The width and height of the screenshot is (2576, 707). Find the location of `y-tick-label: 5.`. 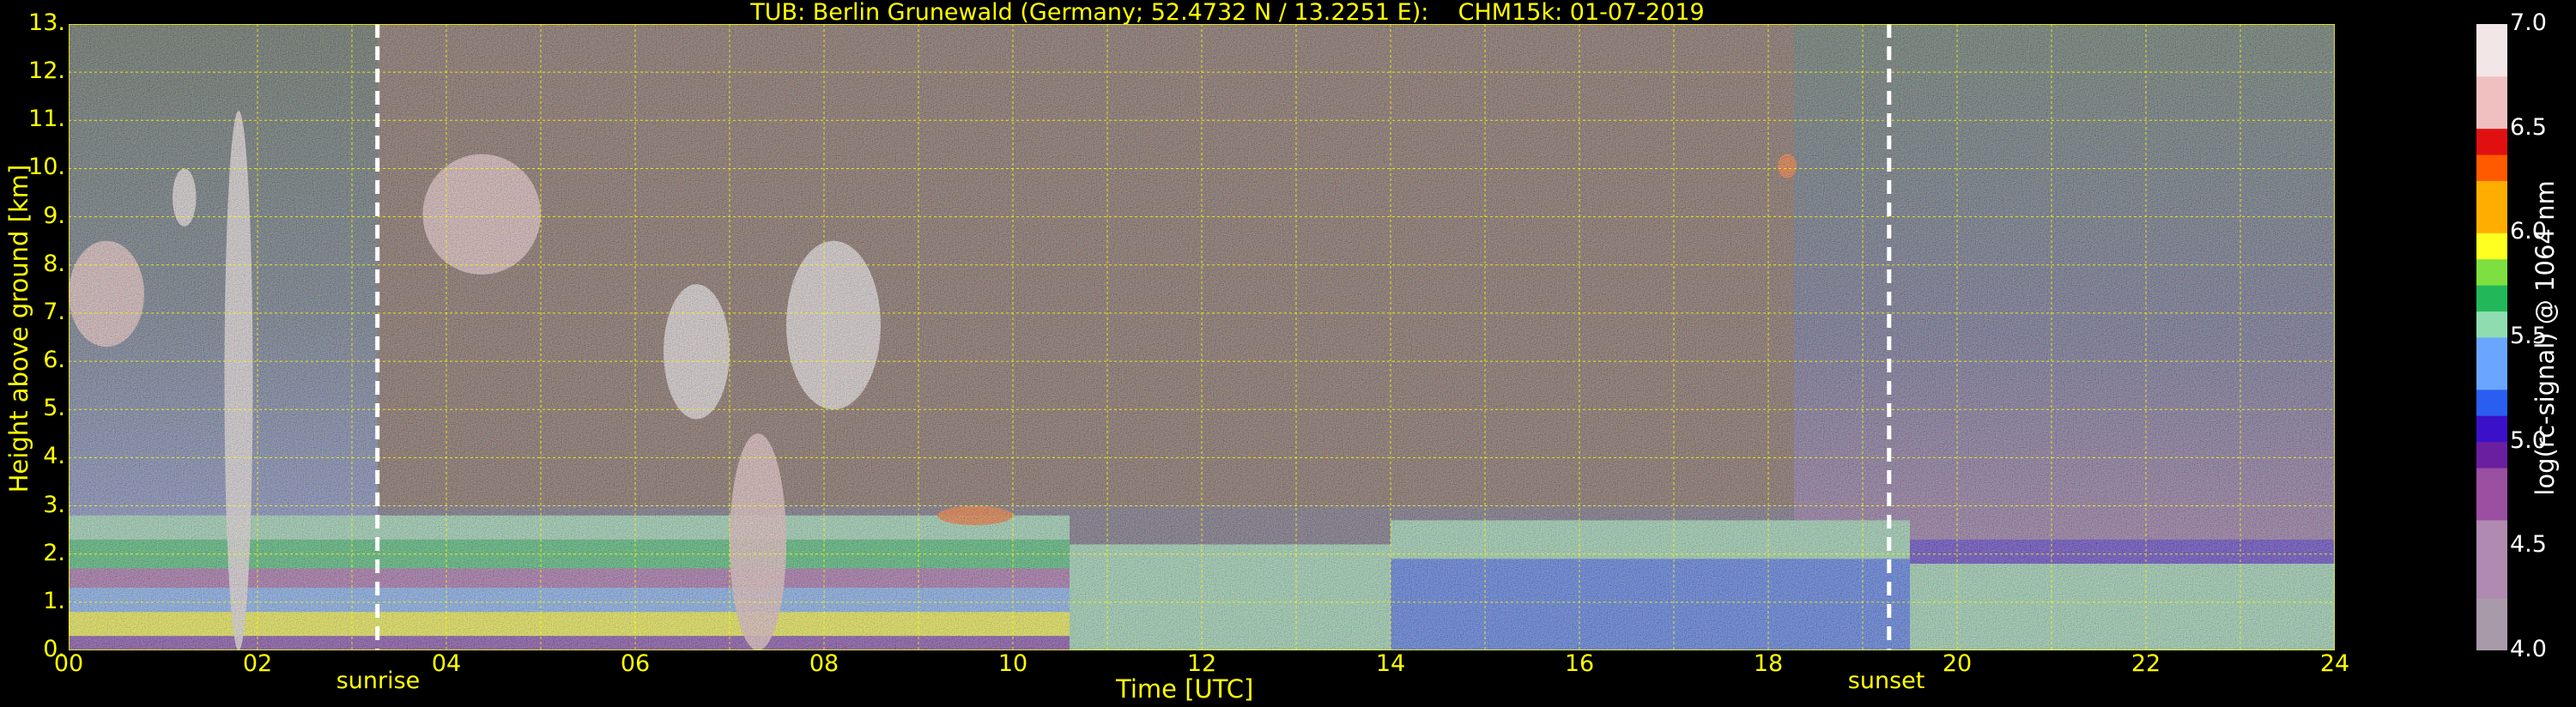

y-tick-label: 5. is located at coordinates (54, 408).